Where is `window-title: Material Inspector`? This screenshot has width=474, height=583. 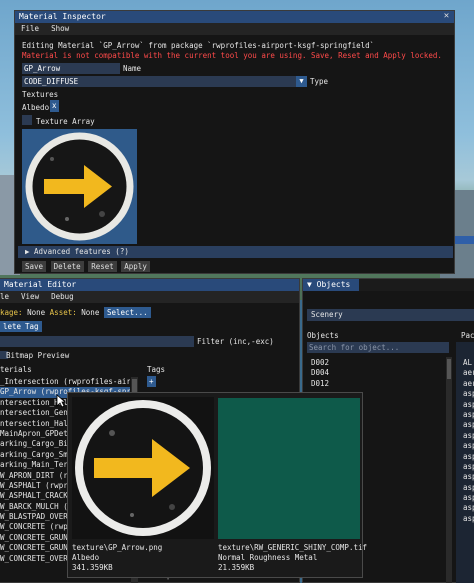
window-title: Material Inspector is located at coordinates (62, 16).